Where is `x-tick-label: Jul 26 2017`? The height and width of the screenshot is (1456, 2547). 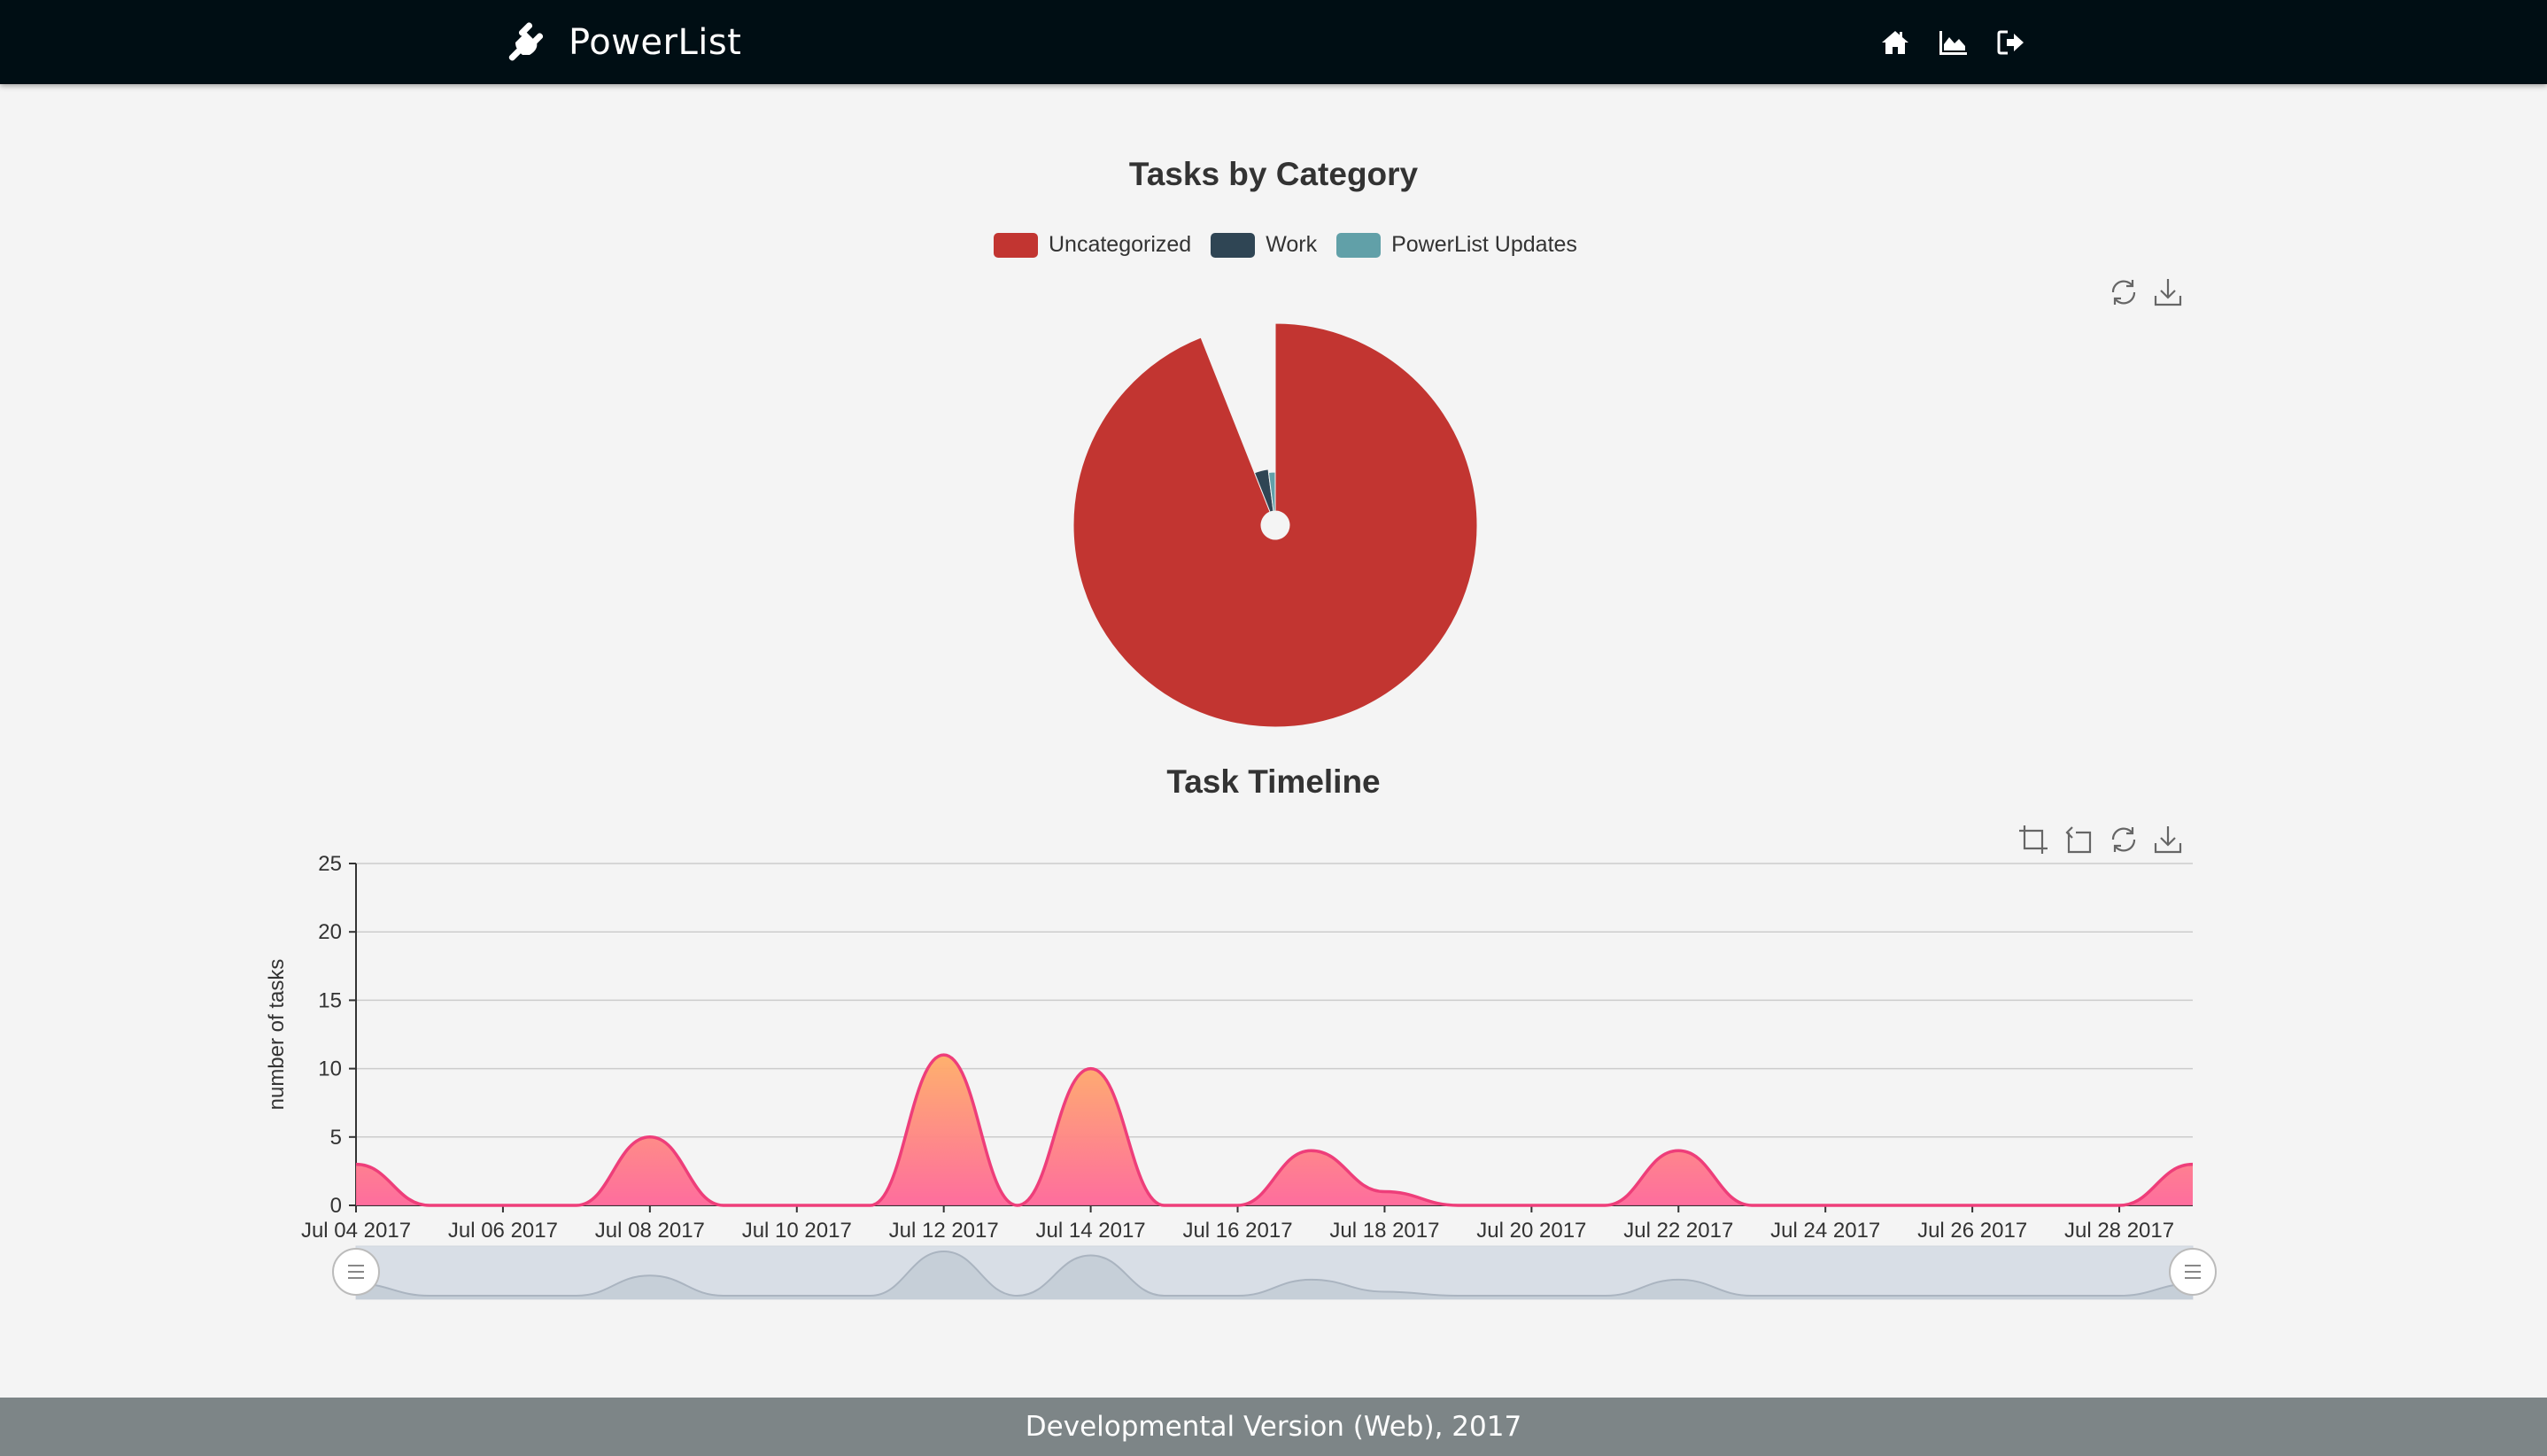 x-tick-label: Jul 26 2017 is located at coordinates (1972, 1231).